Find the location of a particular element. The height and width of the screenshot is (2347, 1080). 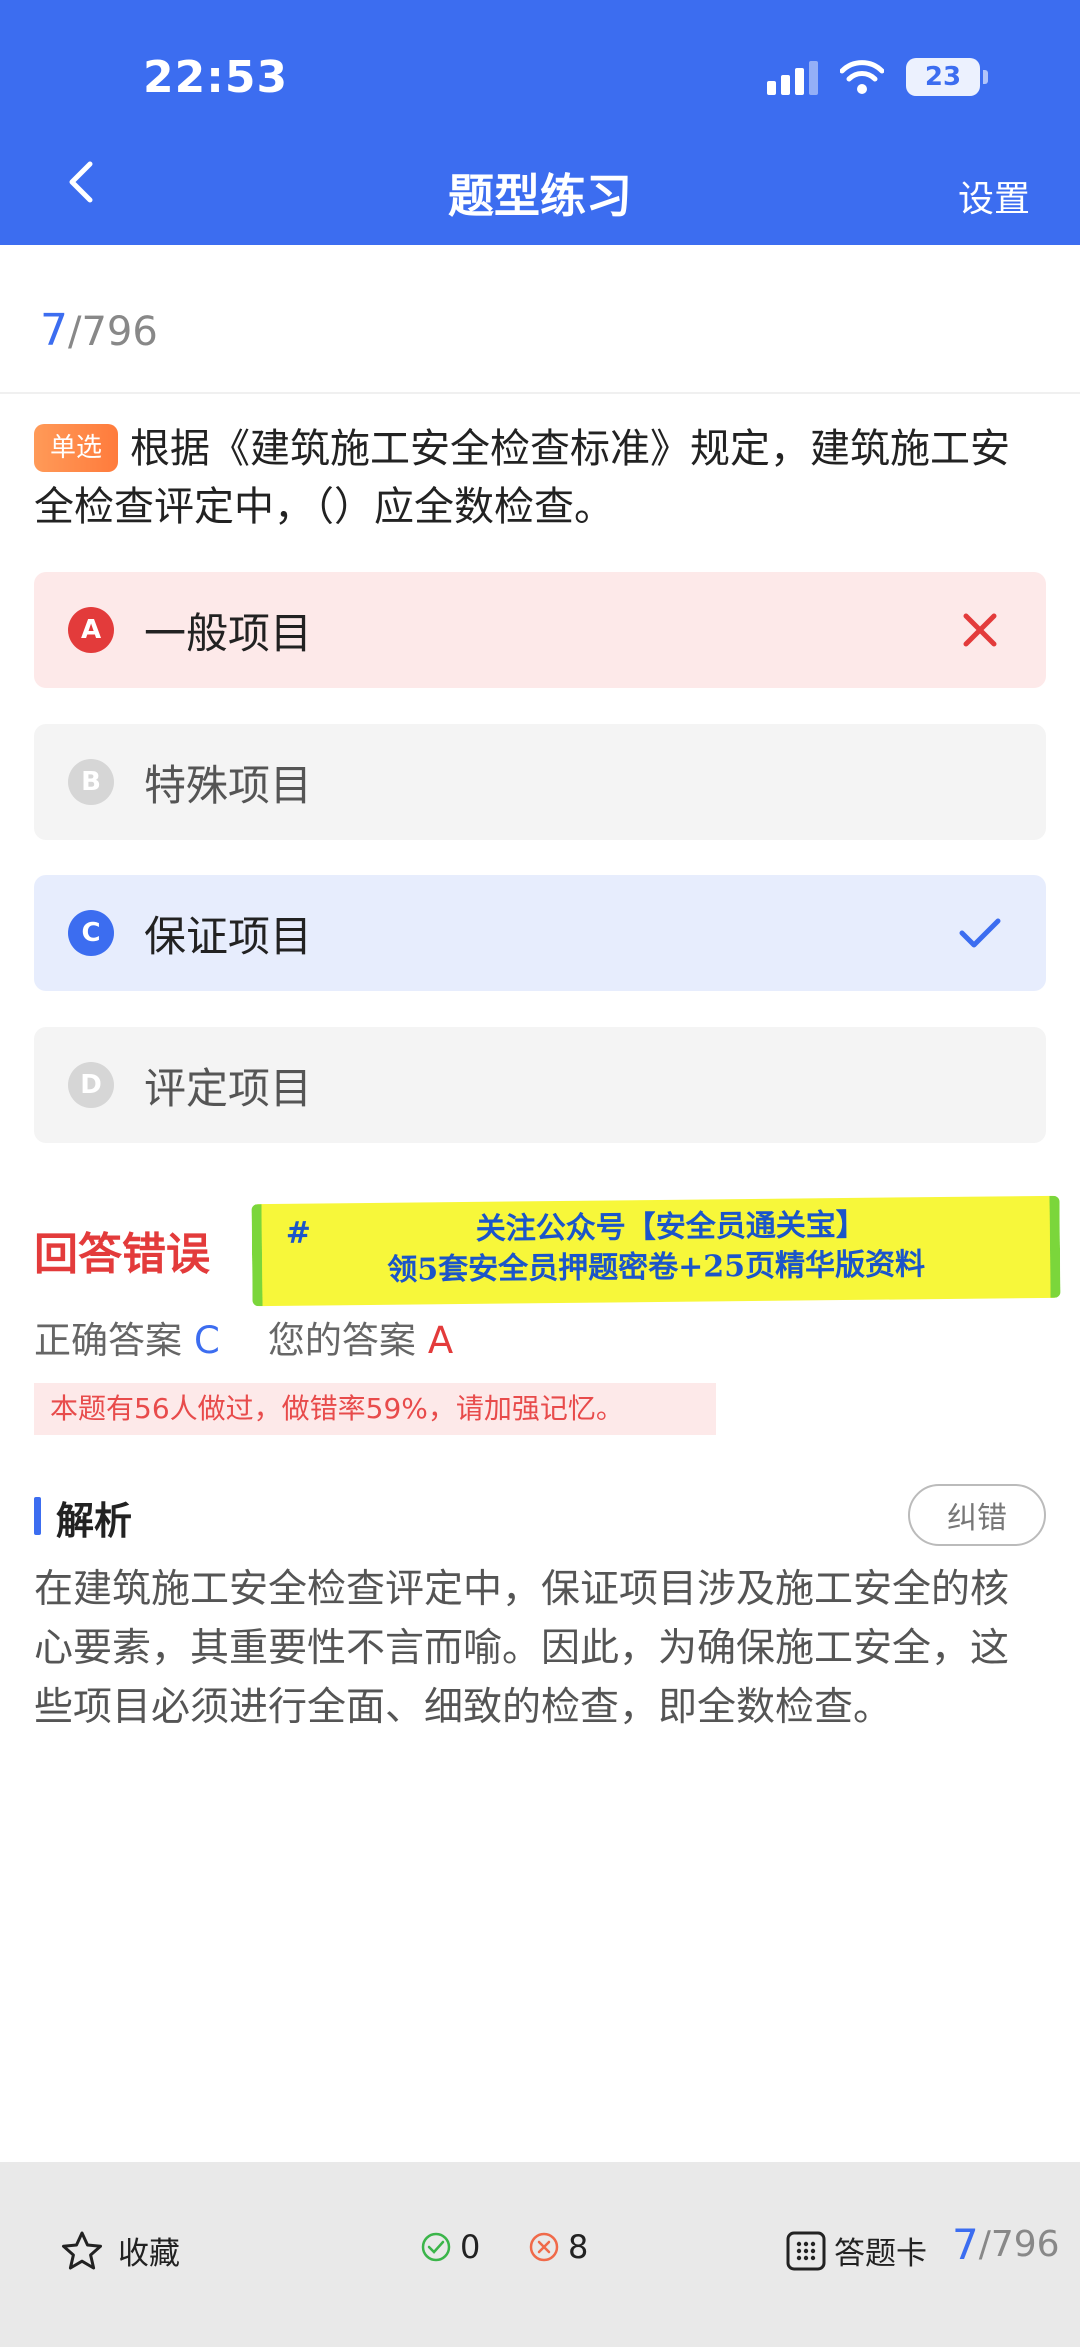

section-accent-bar is located at coordinates (37, 1516).